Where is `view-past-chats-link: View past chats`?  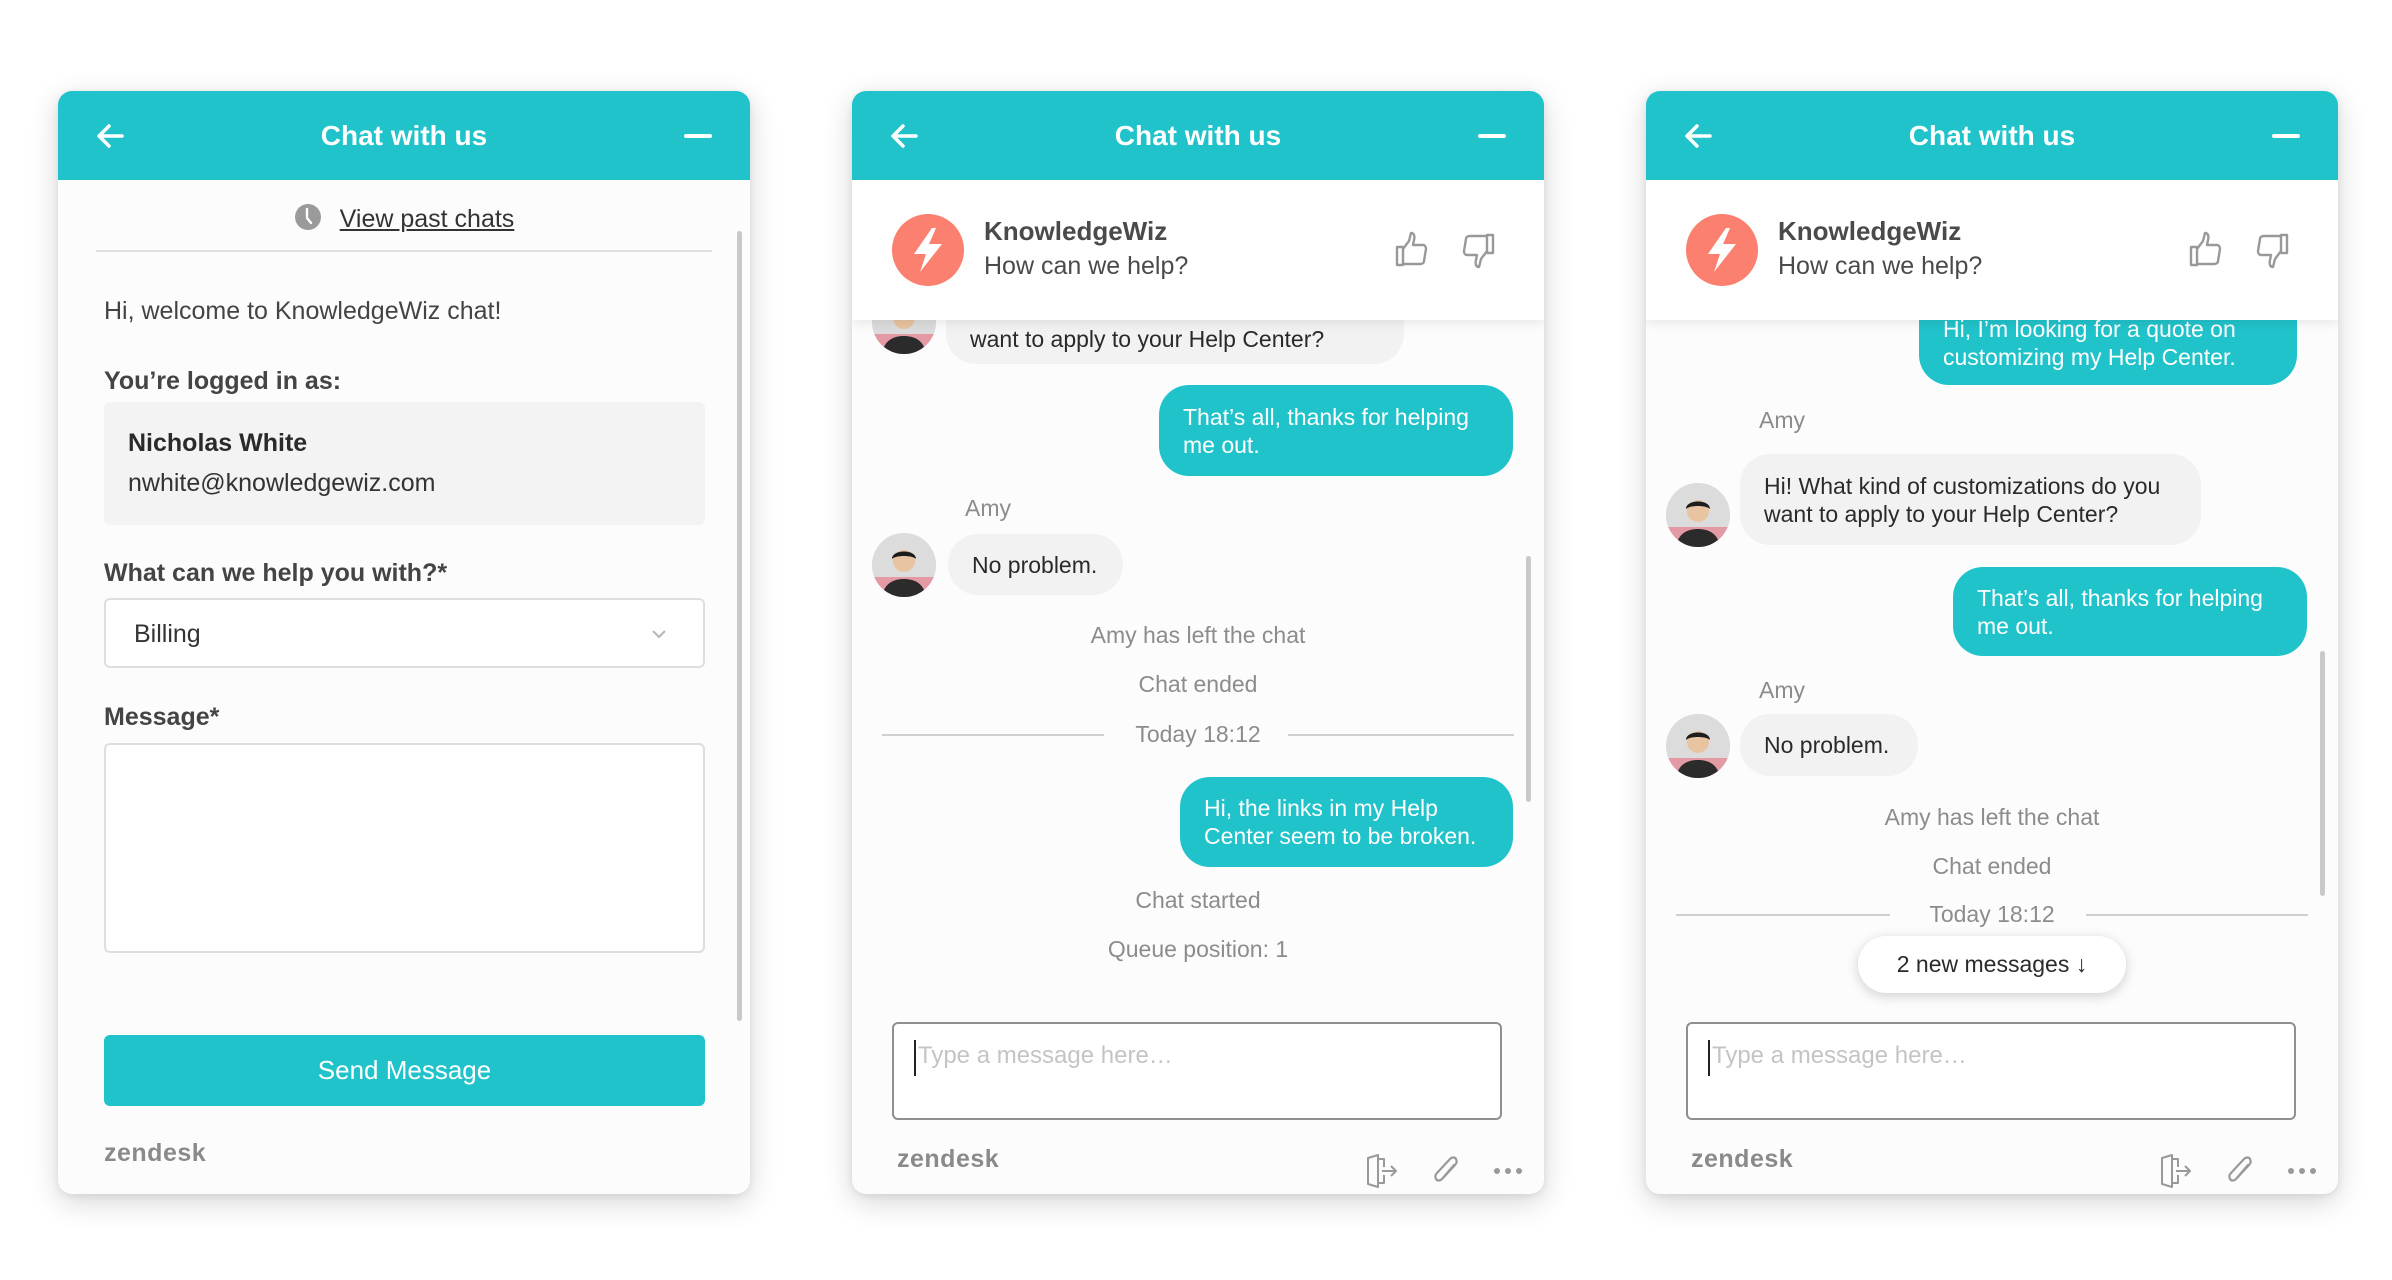 view-past-chats-link: View past chats is located at coordinates (427, 219).